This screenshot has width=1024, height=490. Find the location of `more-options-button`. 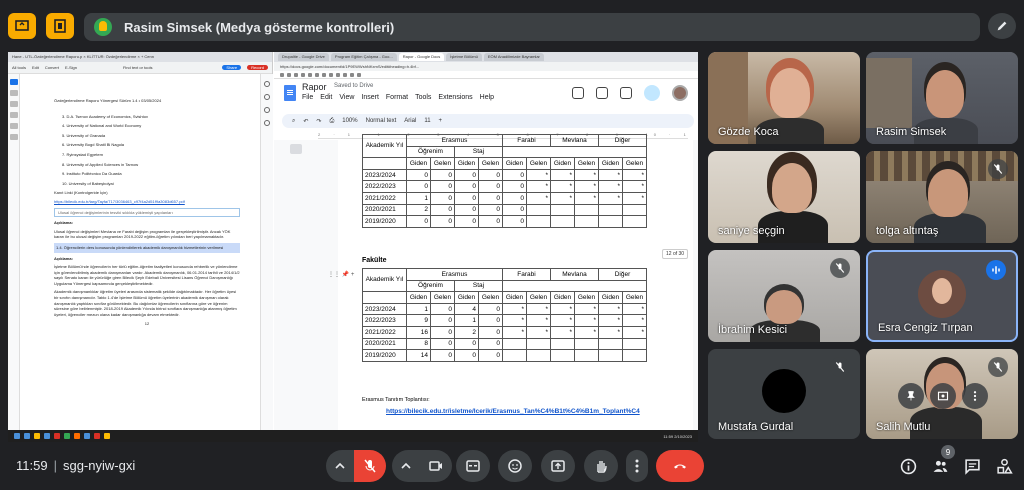

more-options-button is located at coordinates (637, 466).